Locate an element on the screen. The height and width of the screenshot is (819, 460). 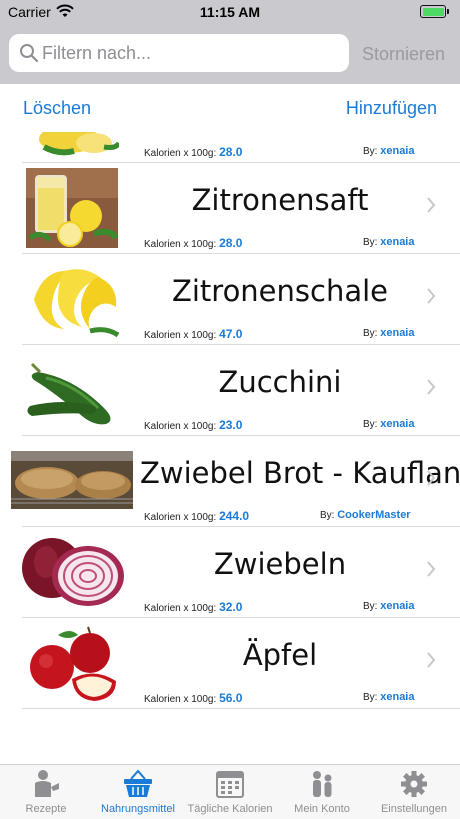
status-bar: Carrier 11:15 AM is located at coordinates (230, 12).